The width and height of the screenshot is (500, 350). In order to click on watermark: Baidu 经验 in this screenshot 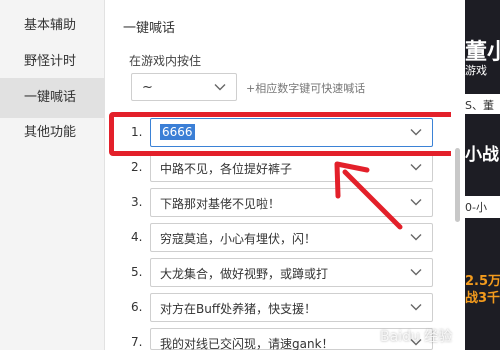, I will do `click(416, 337)`.